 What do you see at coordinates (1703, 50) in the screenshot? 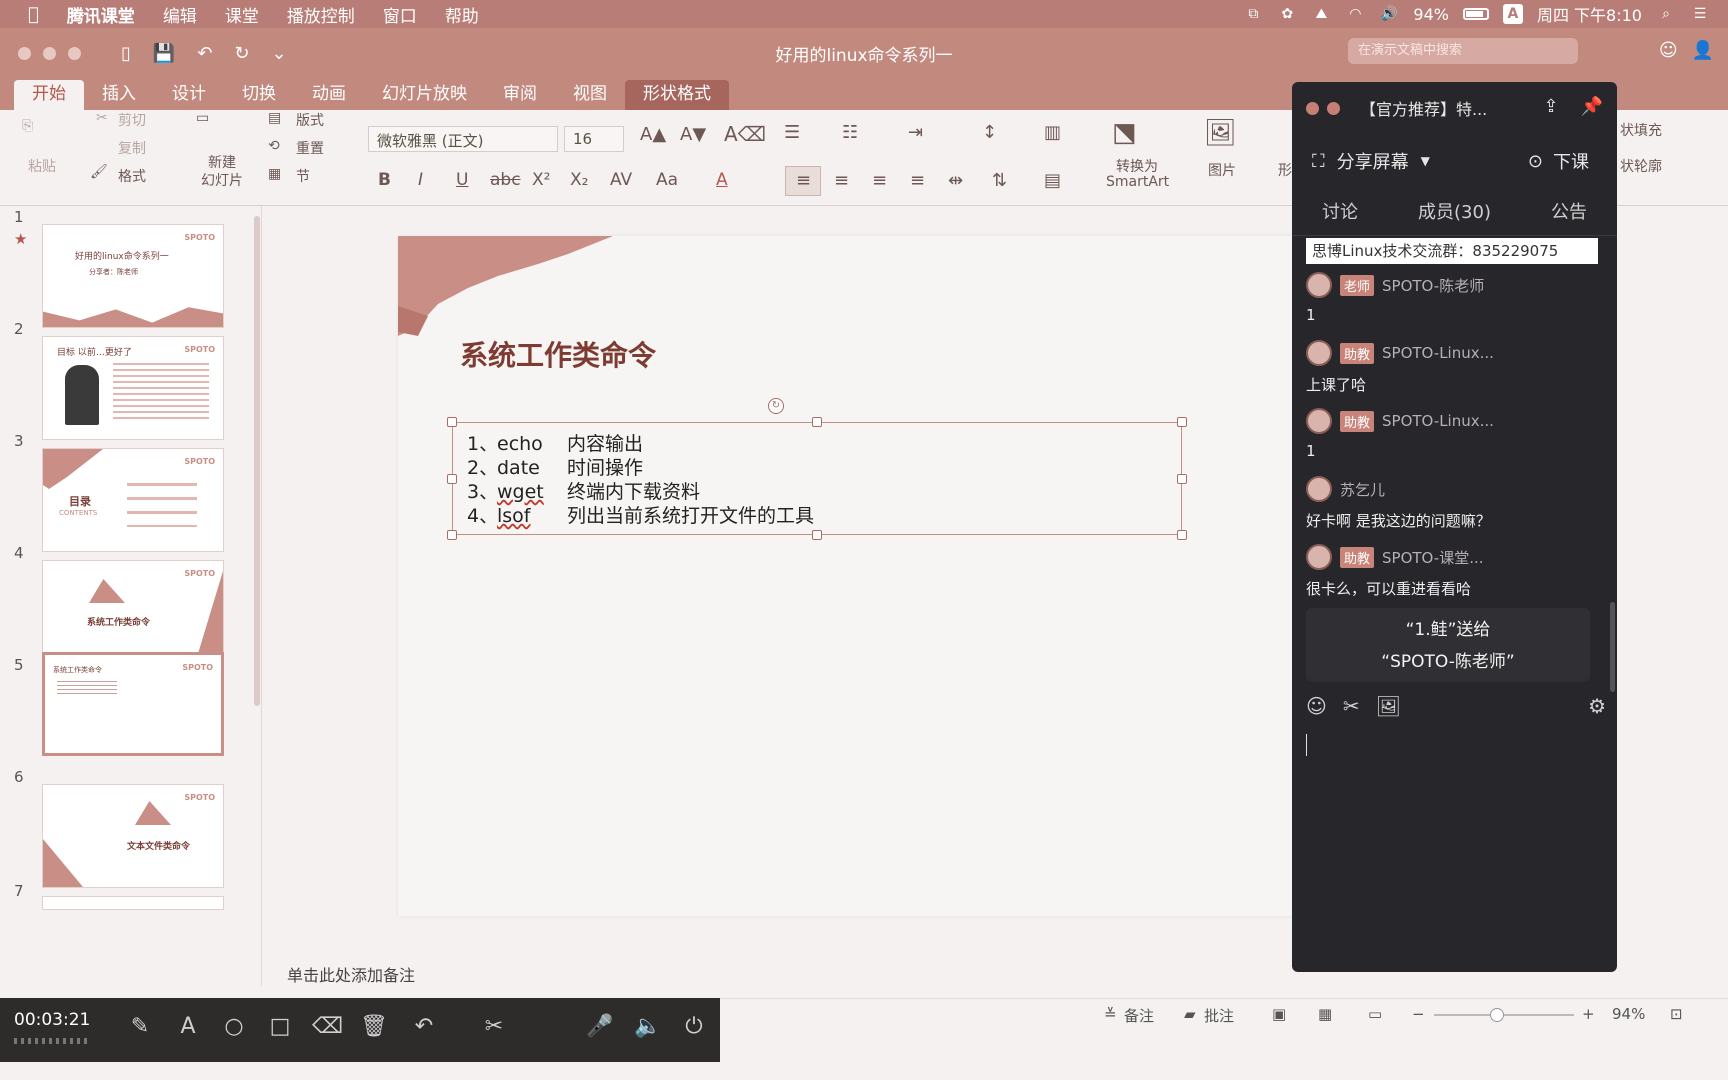
I see `share-user-icon: 👤` at bounding box center [1703, 50].